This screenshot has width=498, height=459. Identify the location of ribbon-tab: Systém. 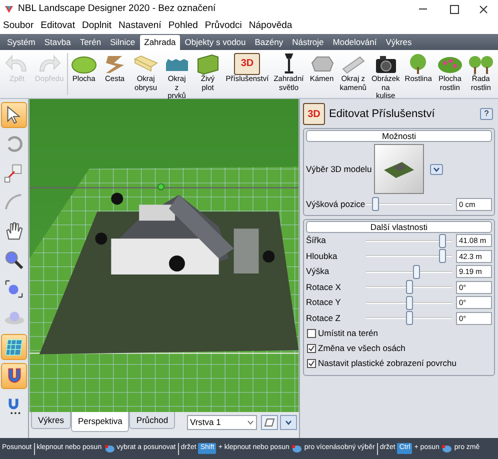
(21, 42).